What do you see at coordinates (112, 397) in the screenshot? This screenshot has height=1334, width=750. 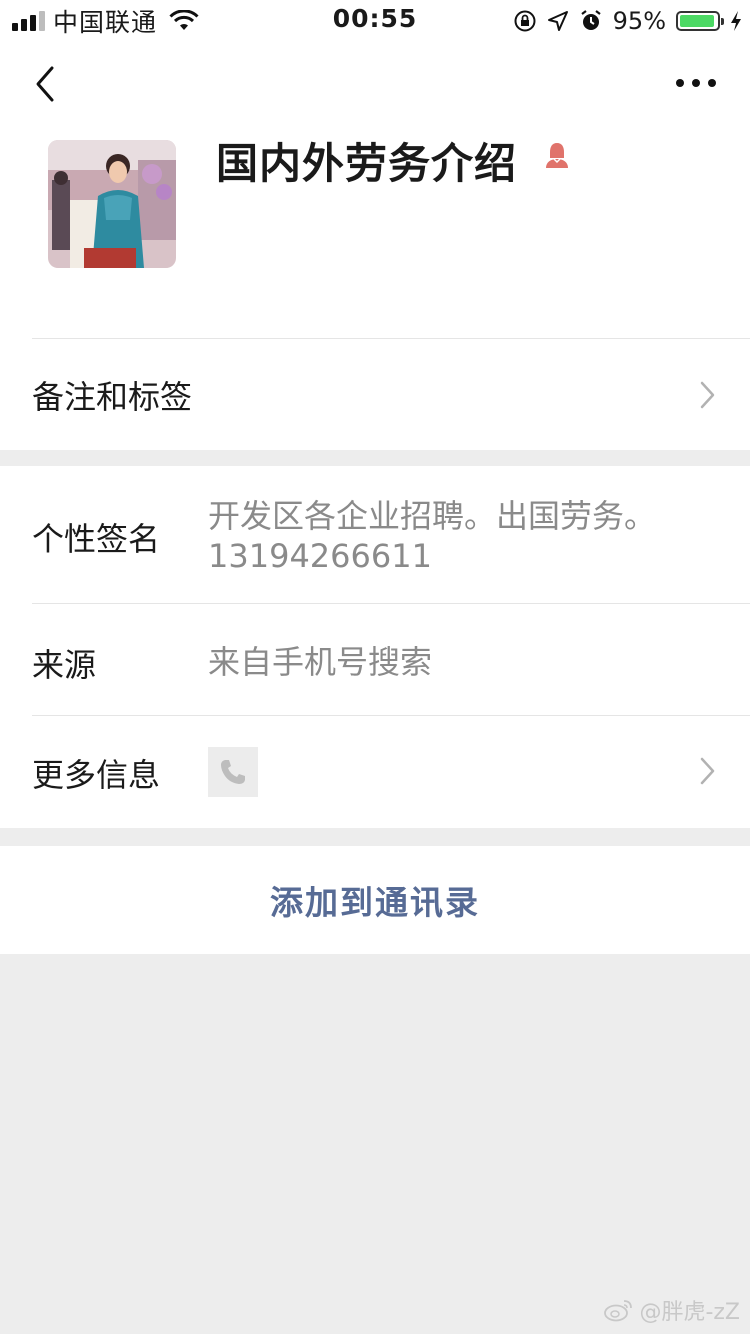 I see `remarks-tags-label: 备注和标签` at bounding box center [112, 397].